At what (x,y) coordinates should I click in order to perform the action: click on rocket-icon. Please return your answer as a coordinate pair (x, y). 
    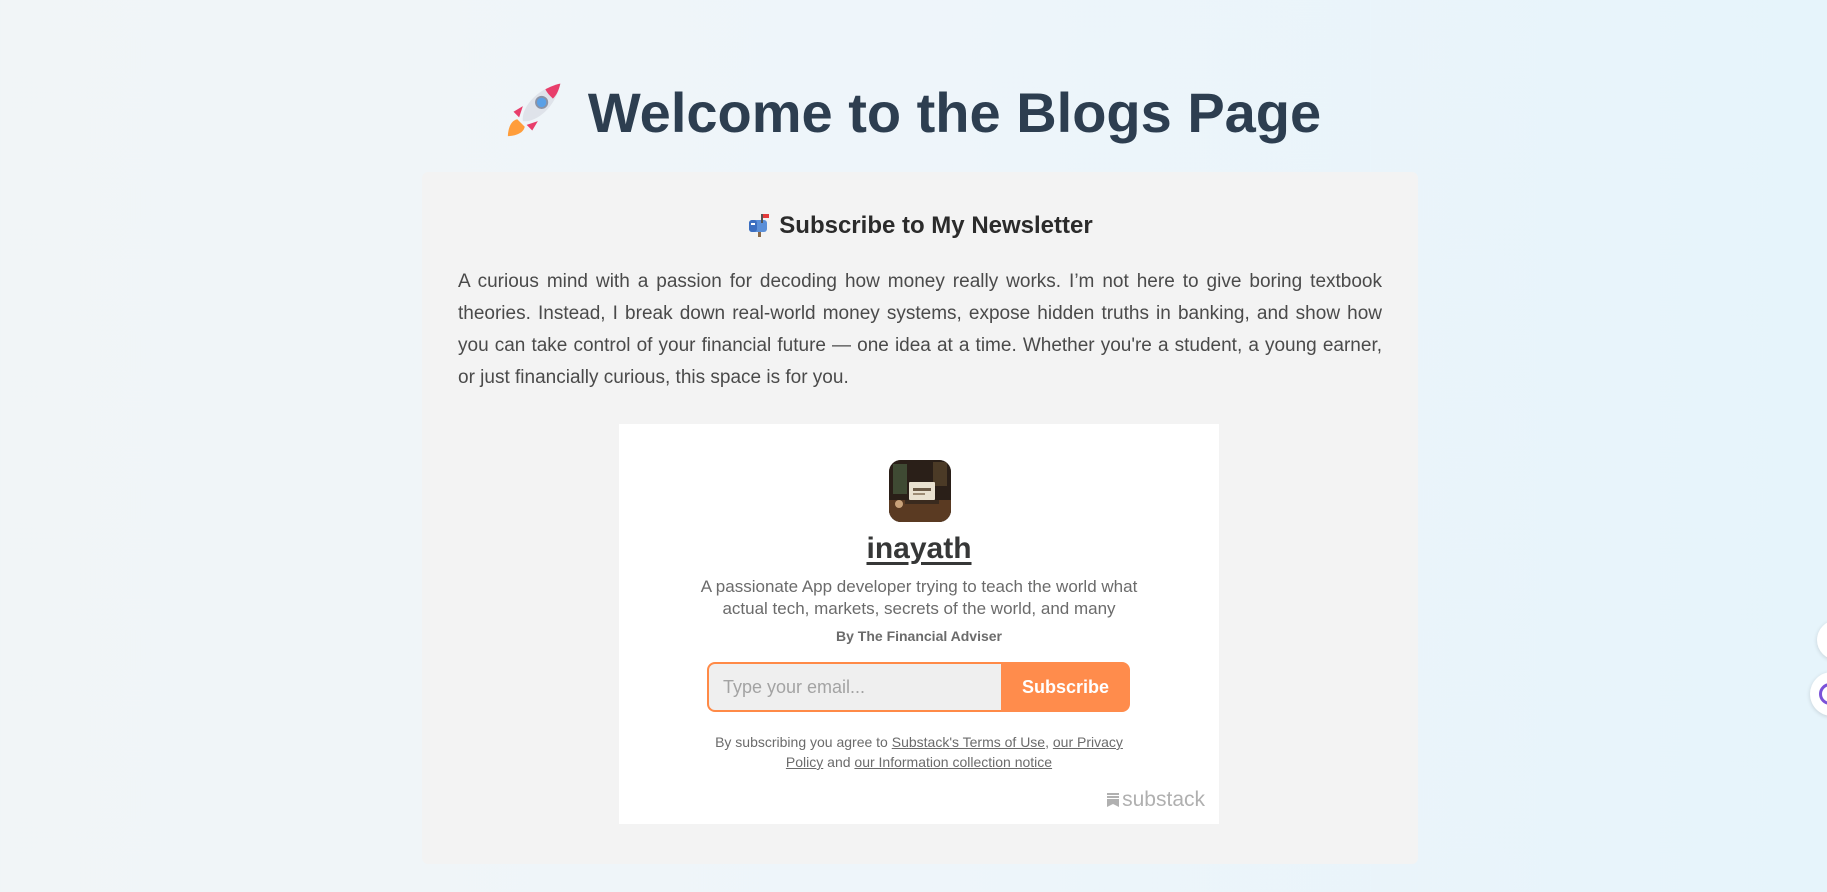
    Looking at the image, I should click on (534, 110).